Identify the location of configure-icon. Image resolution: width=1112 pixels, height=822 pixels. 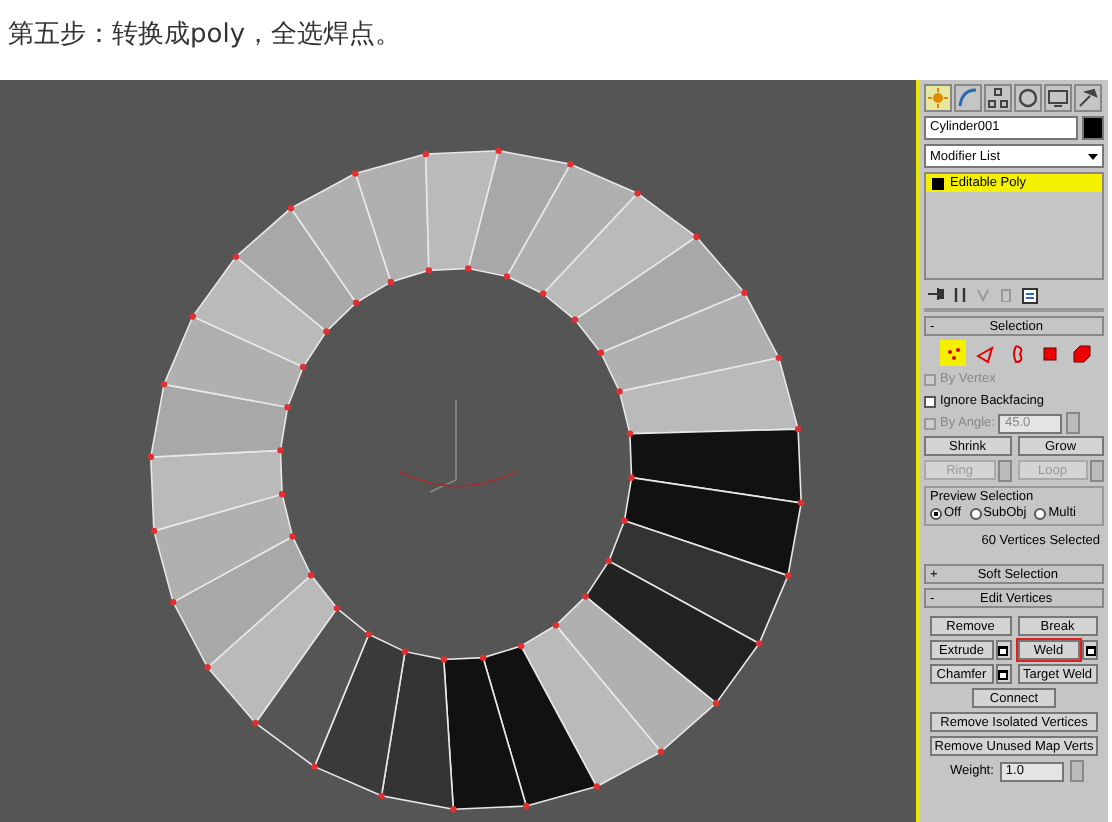
(1030, 296).